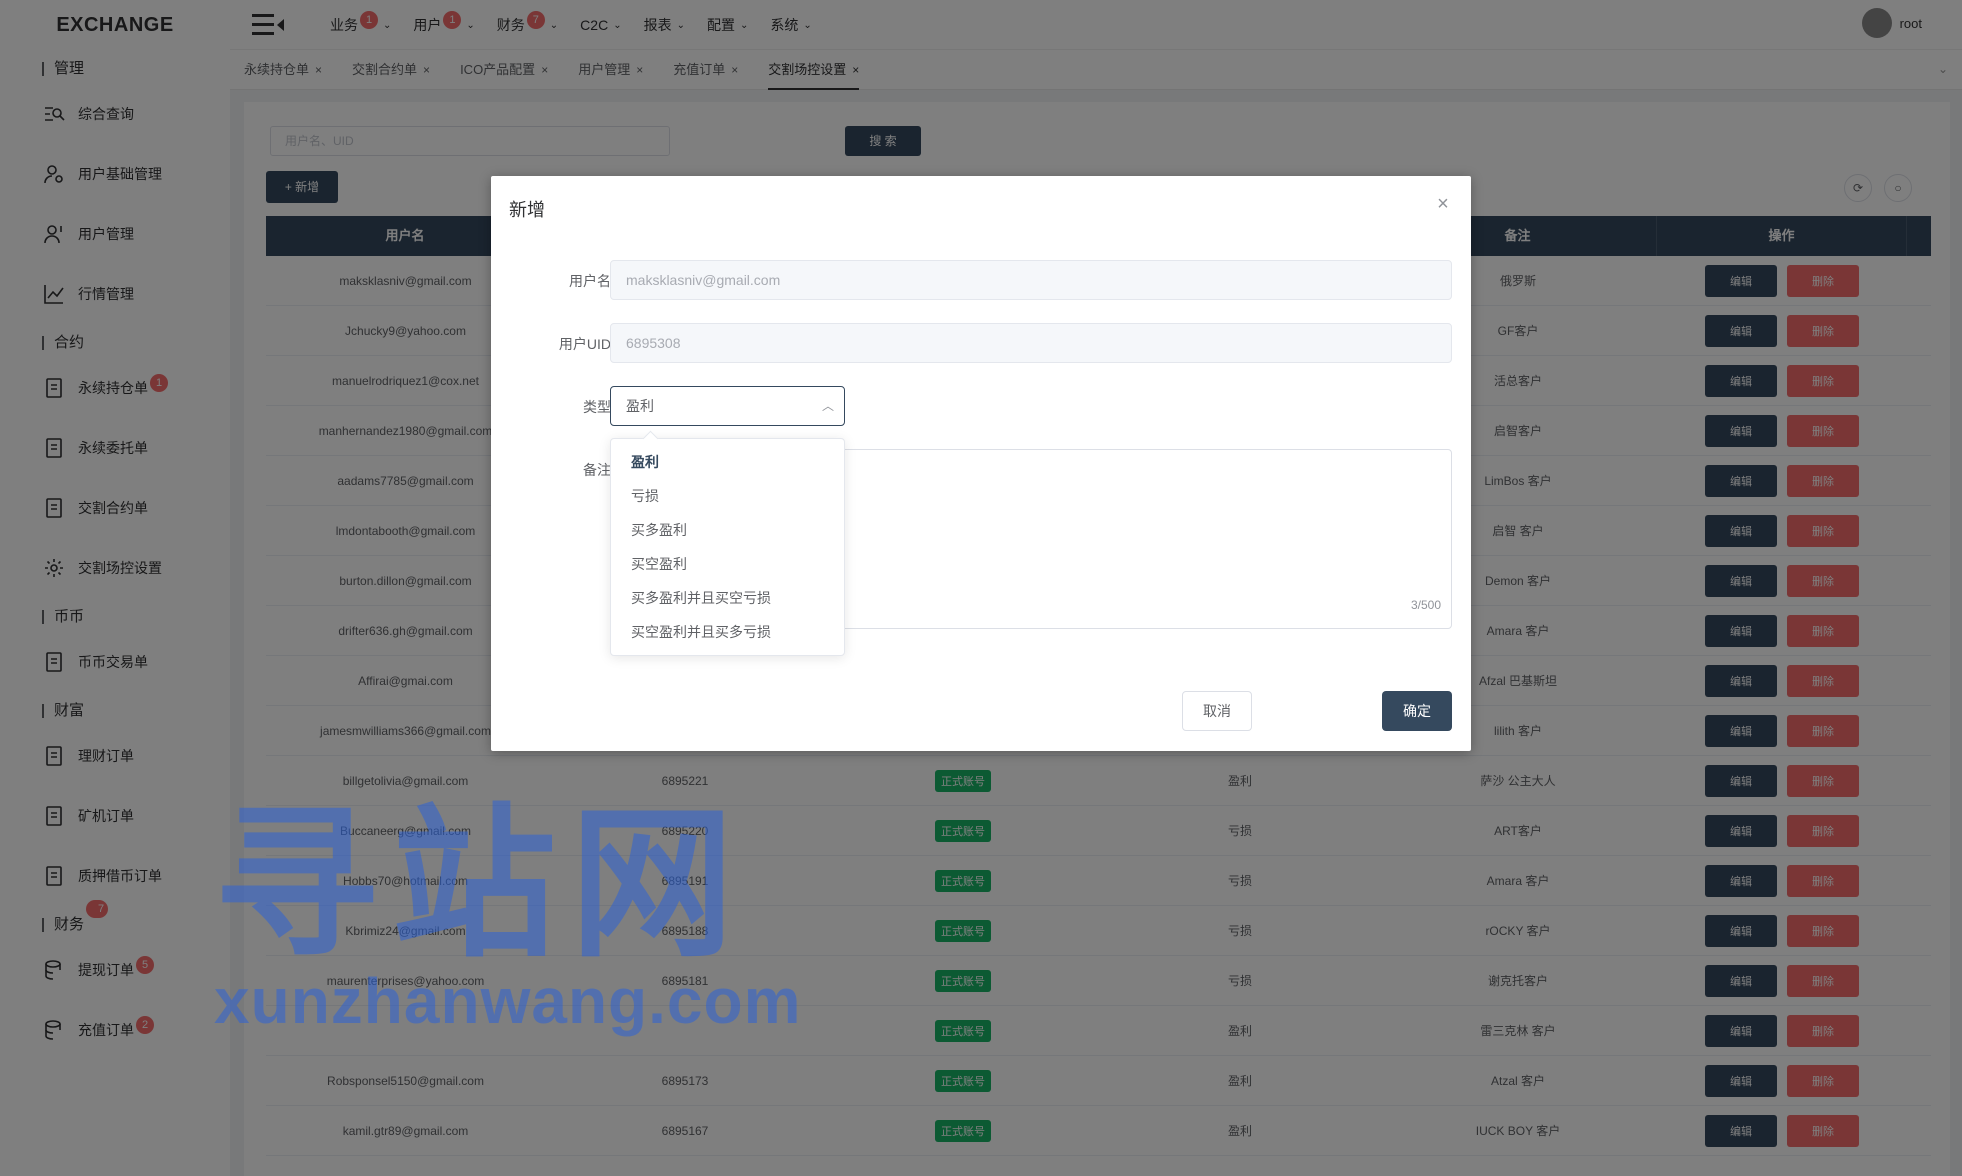  I want to click on dropdown-option: 买空盈利并且买多亏损, so click(727, 632).